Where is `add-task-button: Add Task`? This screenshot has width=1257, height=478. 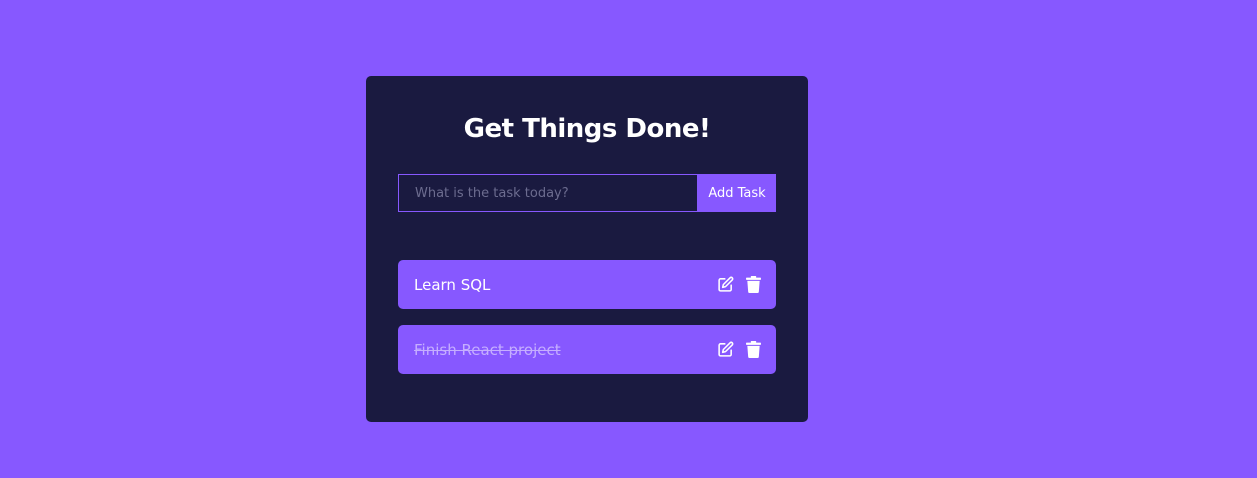
add-task-button: Add Task is located at coordinates (737, 193).